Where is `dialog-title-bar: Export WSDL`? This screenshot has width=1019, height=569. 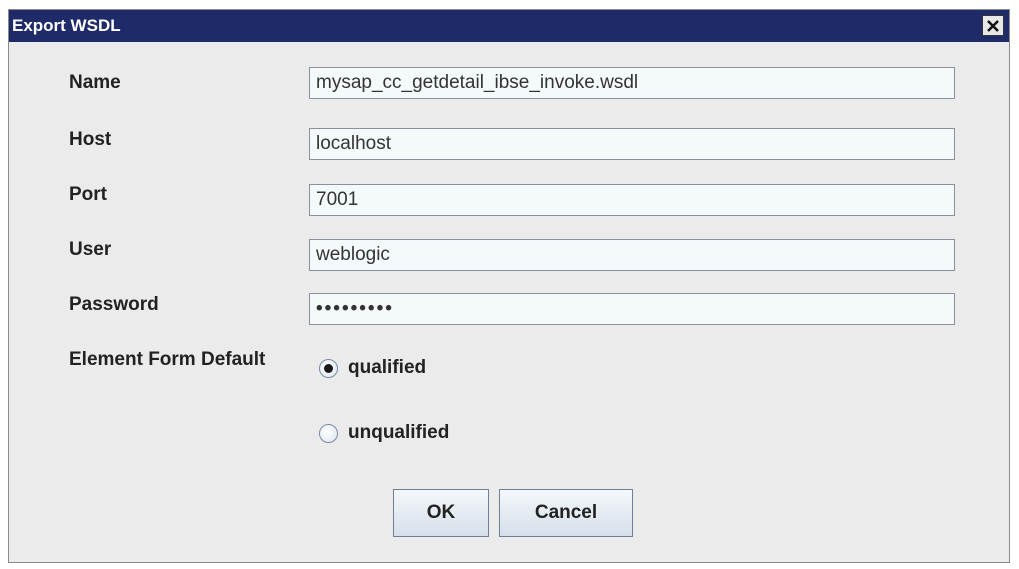
dialog-title-bar: Export WSDL is located at coordinates (509, 26).